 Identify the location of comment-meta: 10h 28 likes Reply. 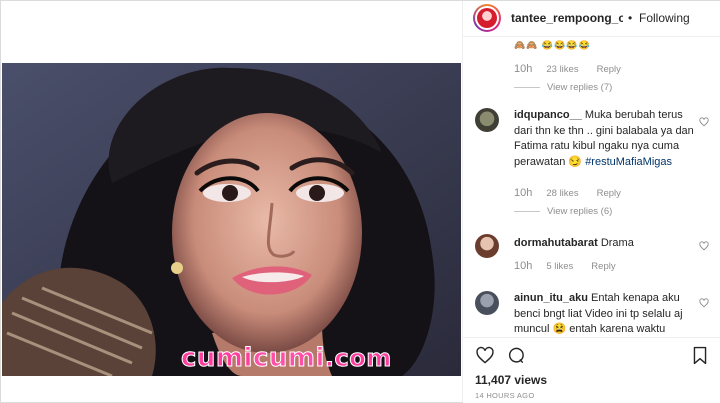
(567, 193).